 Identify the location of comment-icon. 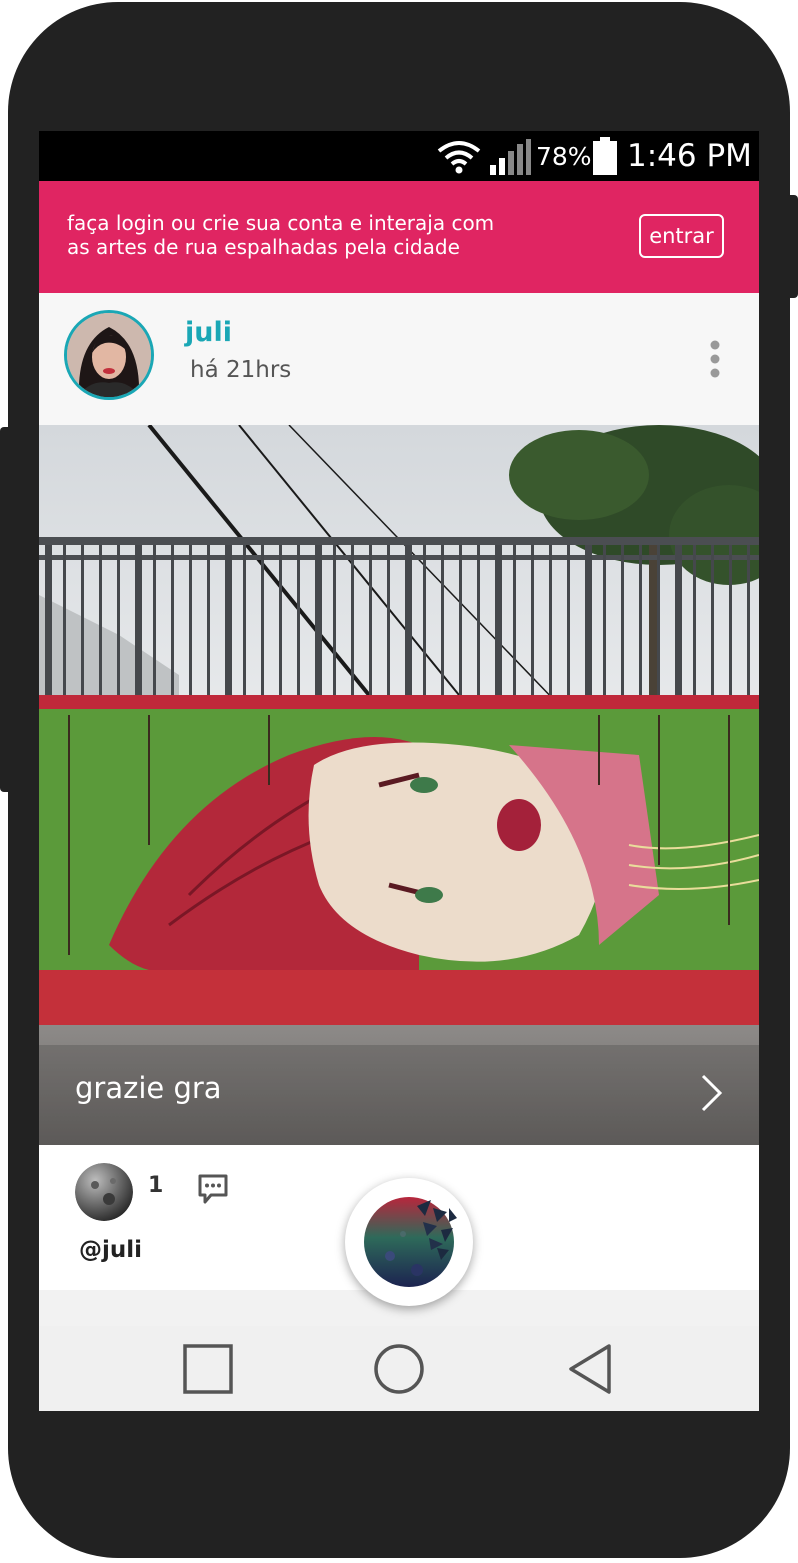
(213, 1189).